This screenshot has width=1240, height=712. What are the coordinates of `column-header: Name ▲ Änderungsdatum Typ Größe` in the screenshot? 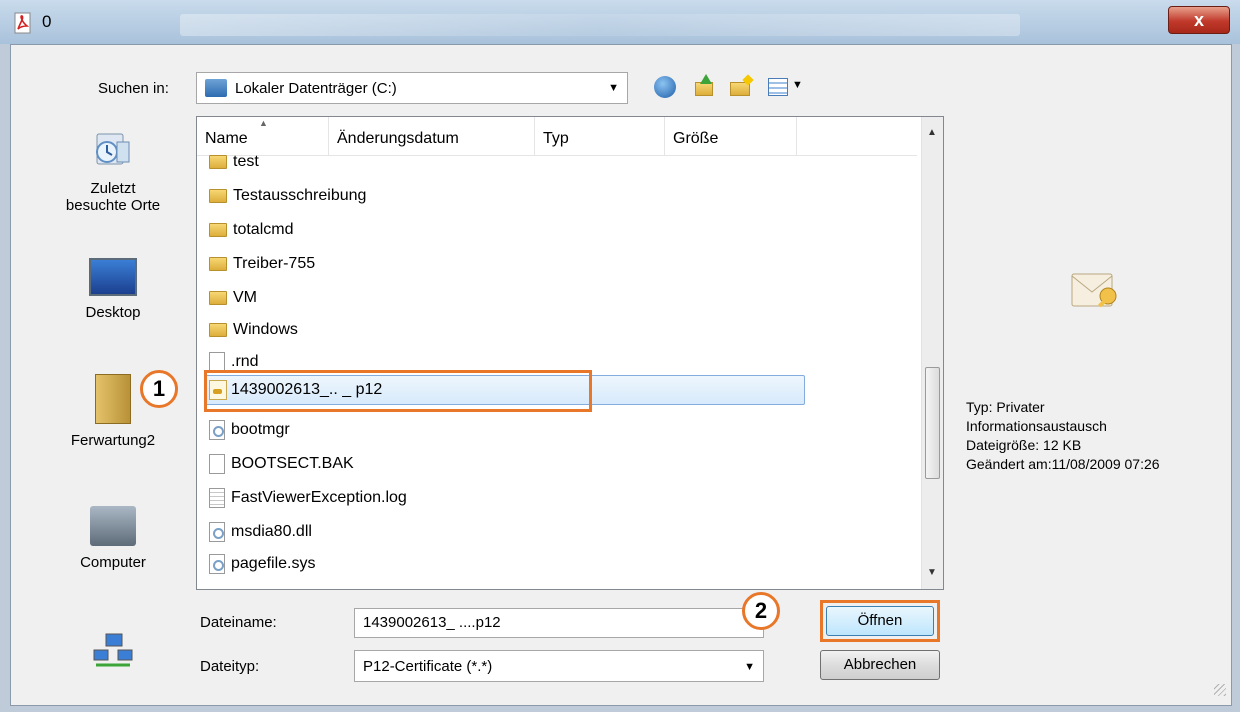 It's located at (557, 136).